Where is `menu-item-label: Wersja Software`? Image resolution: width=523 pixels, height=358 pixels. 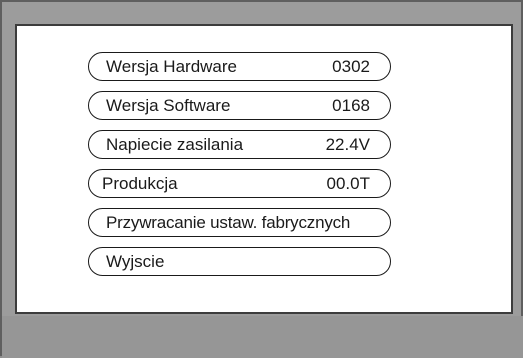
menu-item-label: Wersja Software is located at coordinates (168, 105).